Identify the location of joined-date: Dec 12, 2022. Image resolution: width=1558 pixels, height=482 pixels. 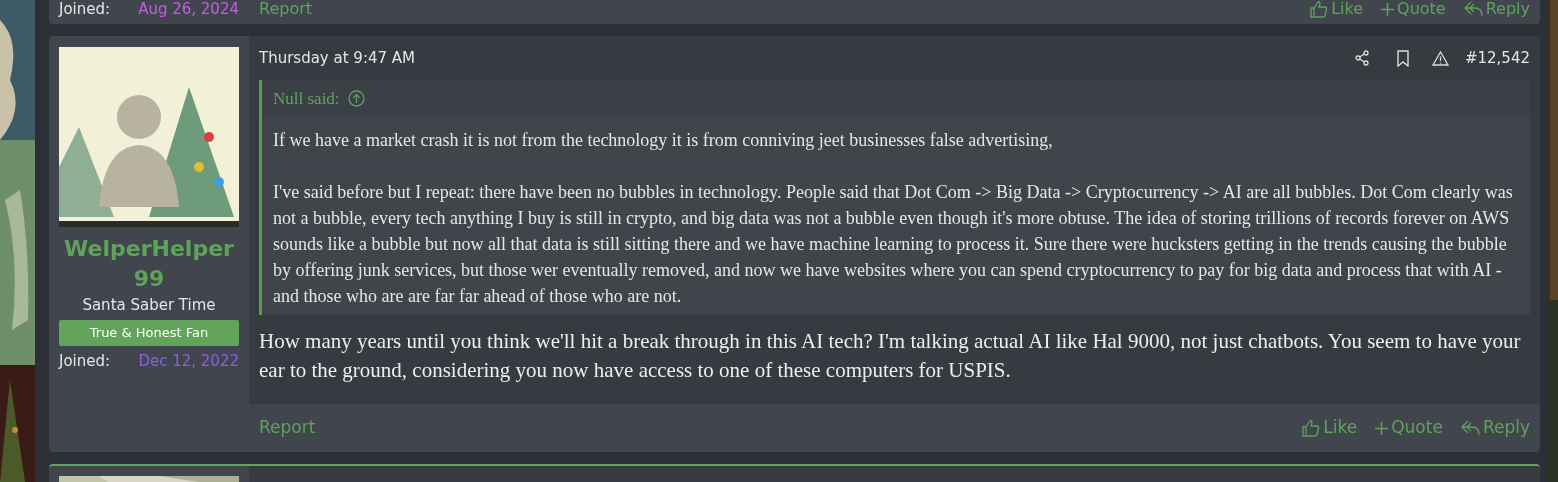
(188, 361).